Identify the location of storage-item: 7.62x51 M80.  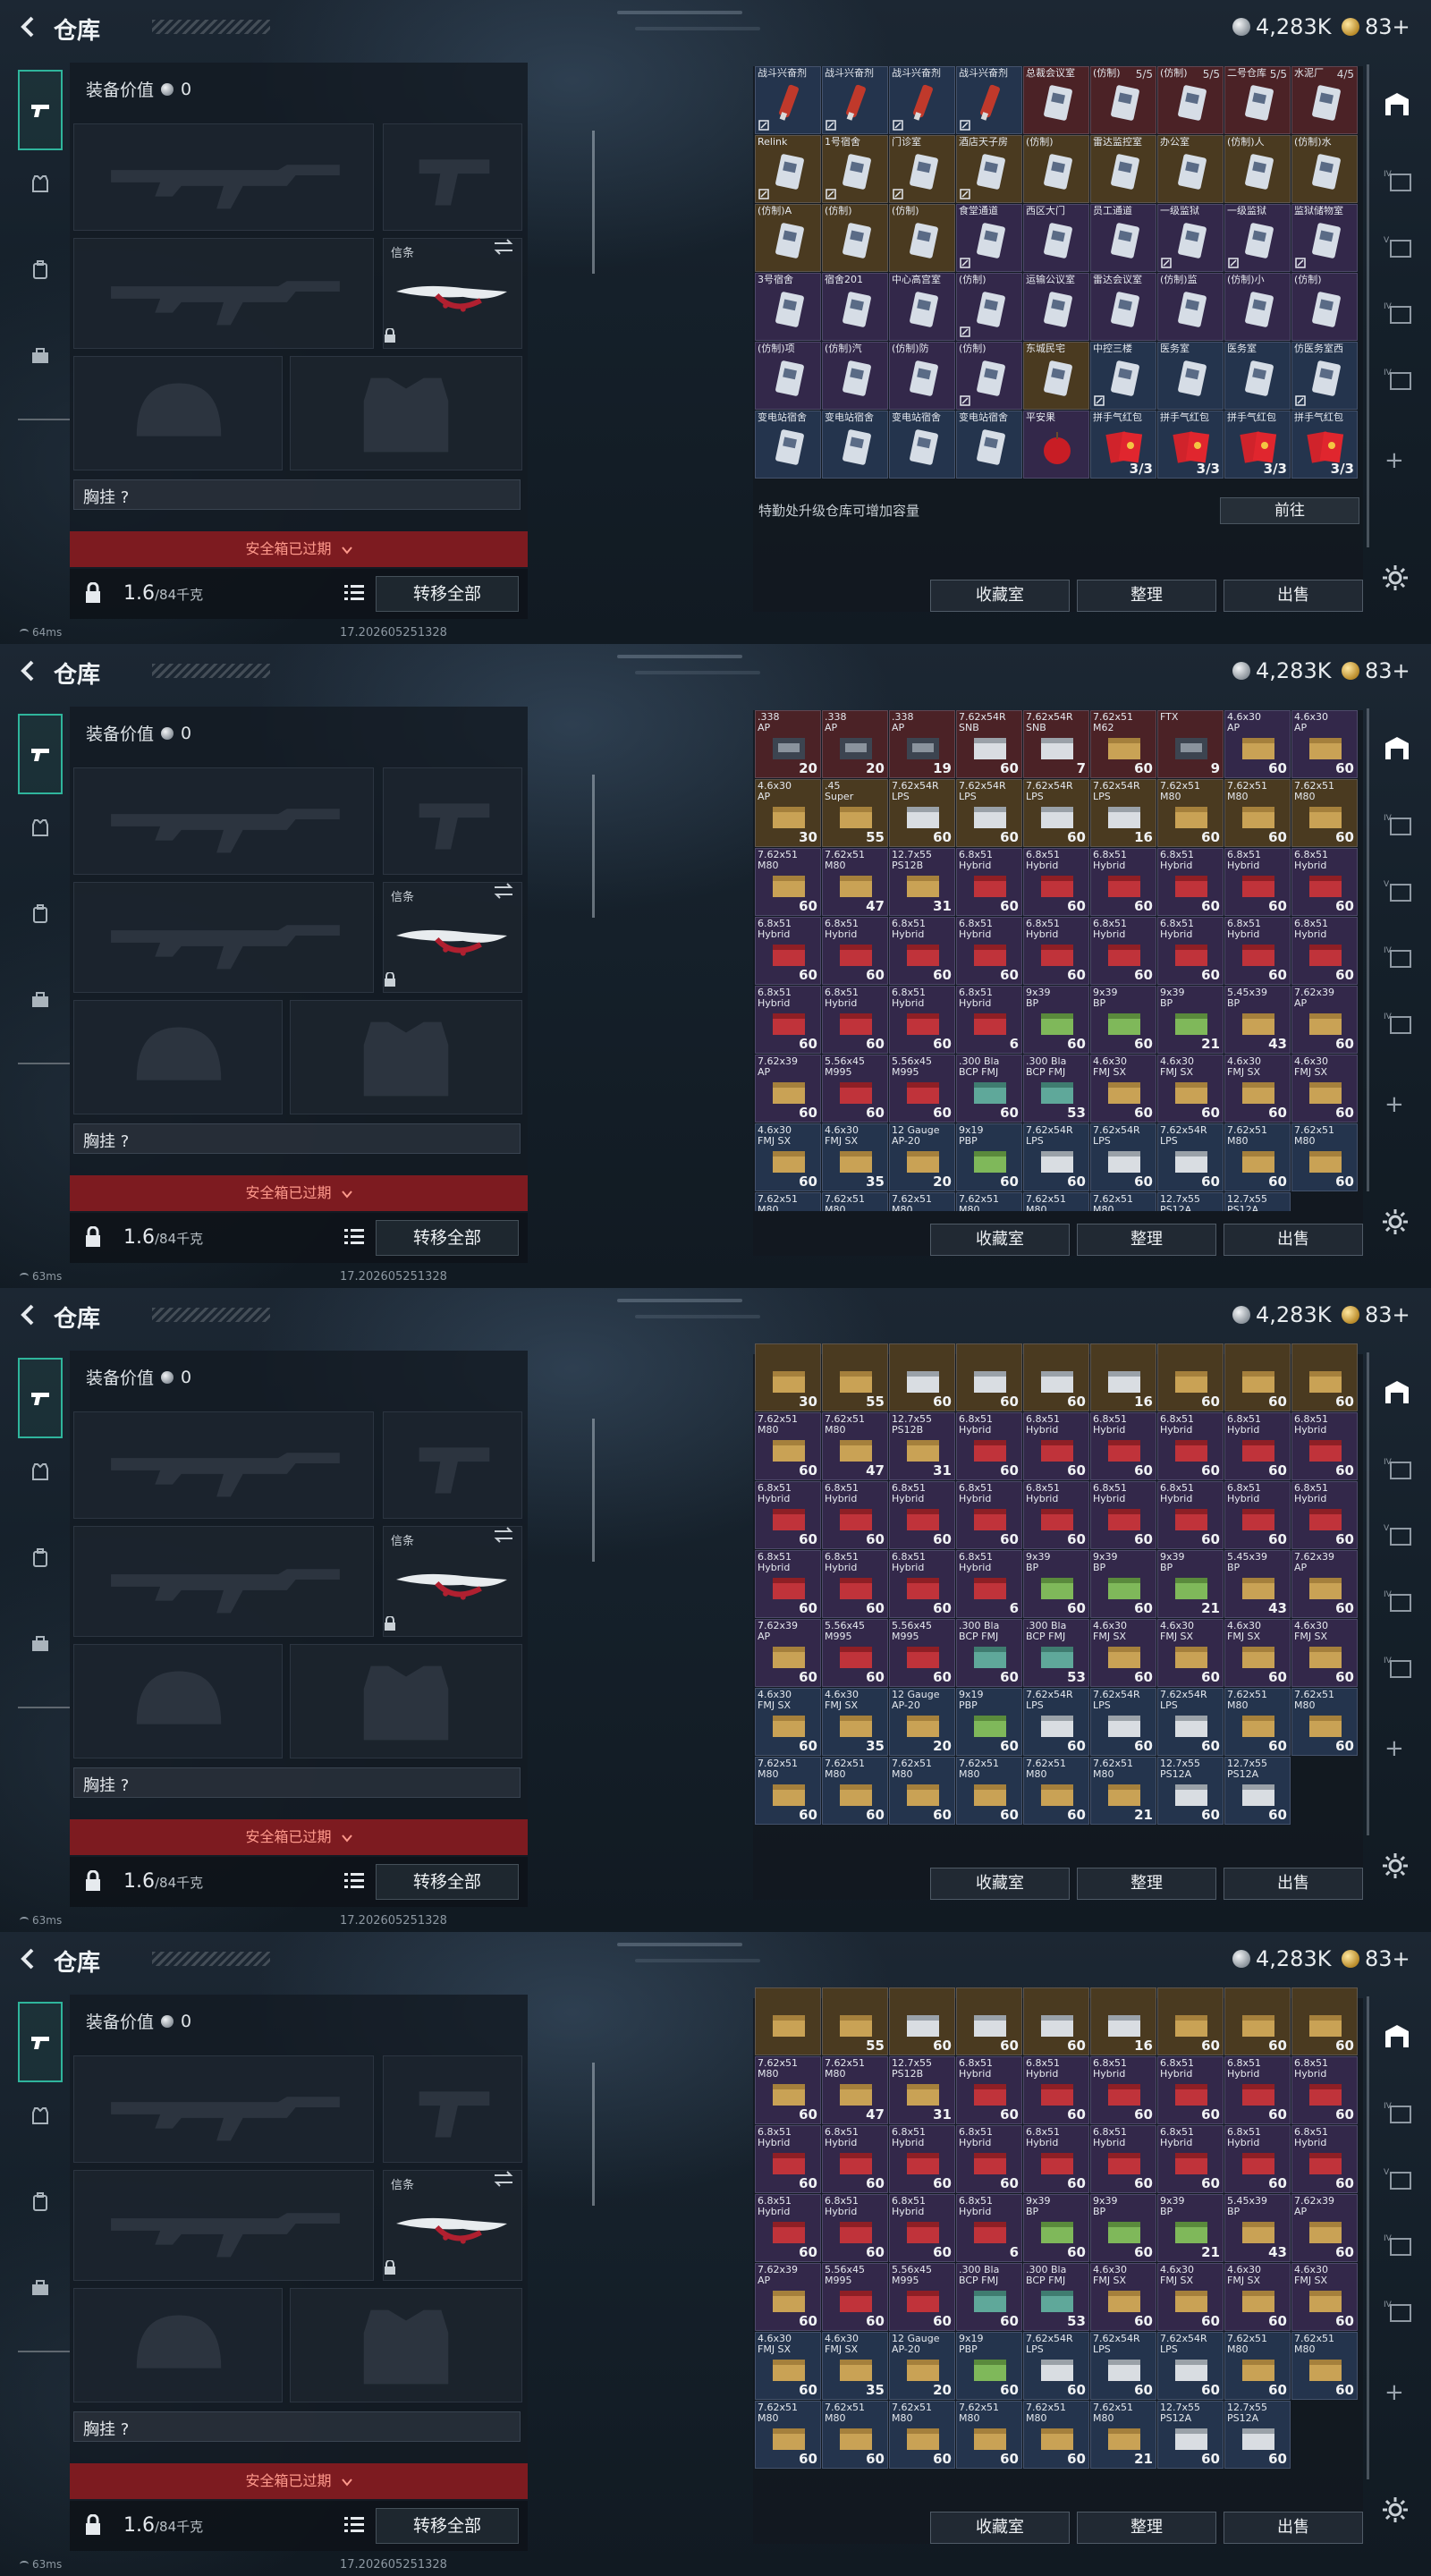
(855, 1201).